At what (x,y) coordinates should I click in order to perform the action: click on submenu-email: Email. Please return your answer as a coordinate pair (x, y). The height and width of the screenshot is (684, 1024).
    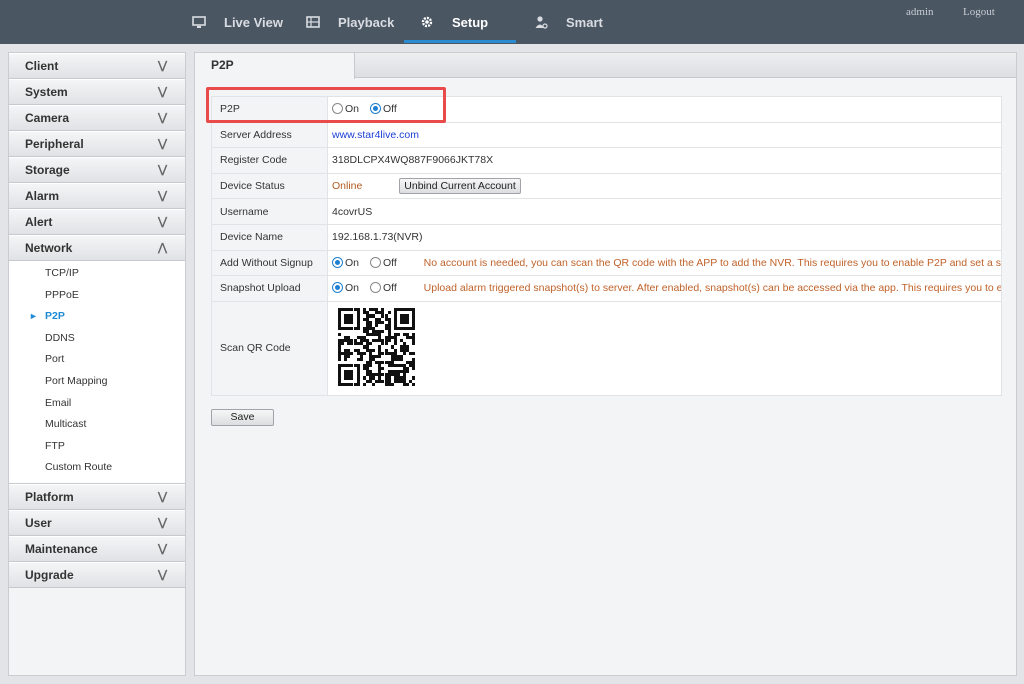
    Looking at the image, I should click on (97, 404).